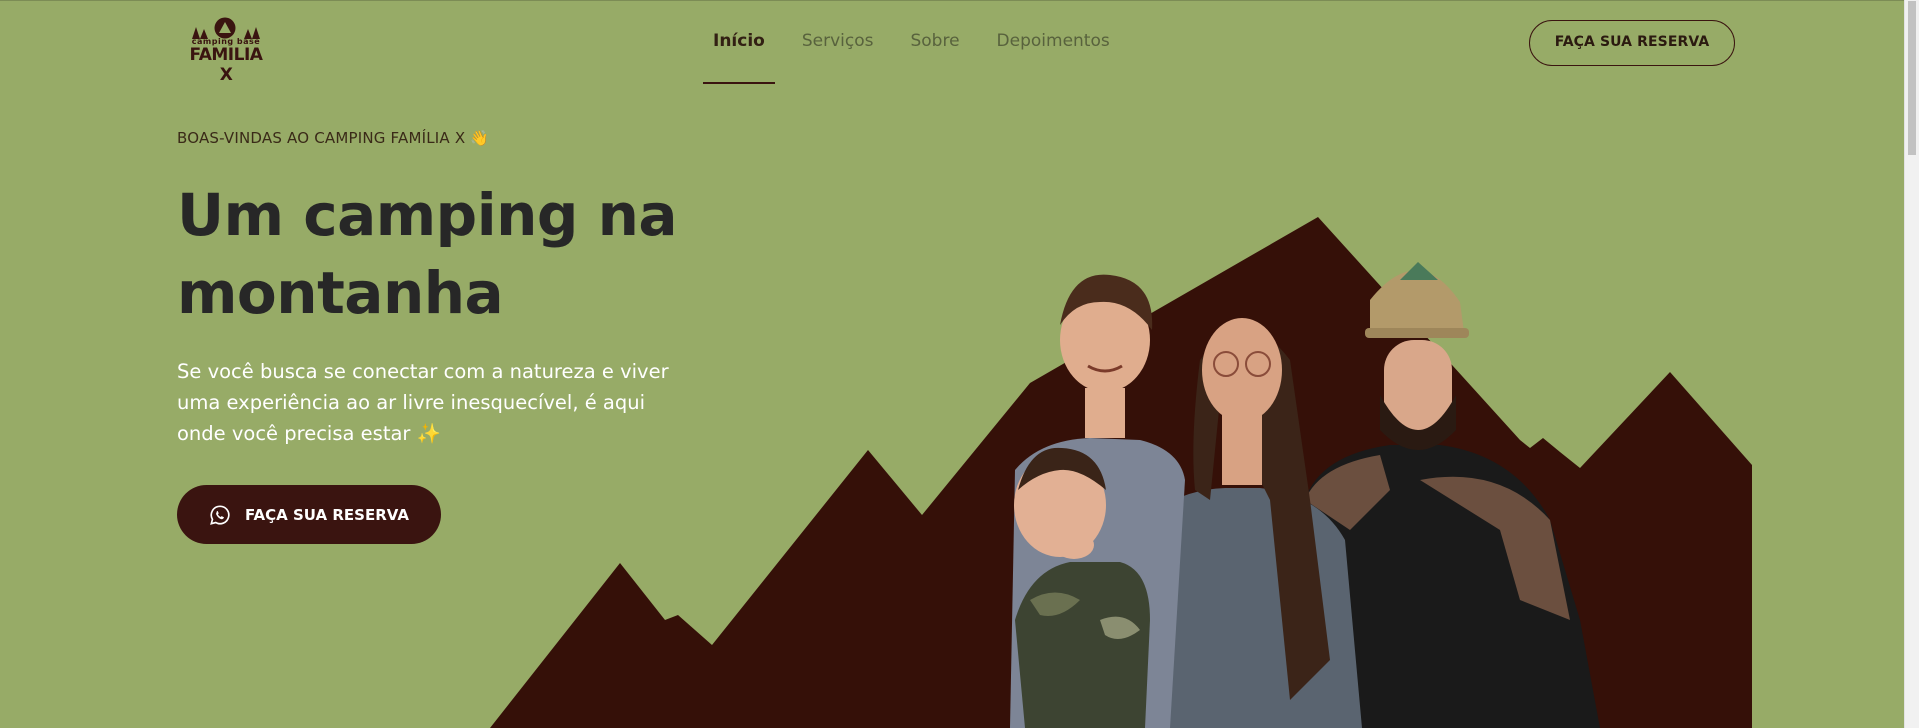 The width and height of the screenshot is (1919, 728). What do you see at coordinates (220, 514) in the screenshot?
I see `whatsapp-icon` at bounding box center [220, 514].